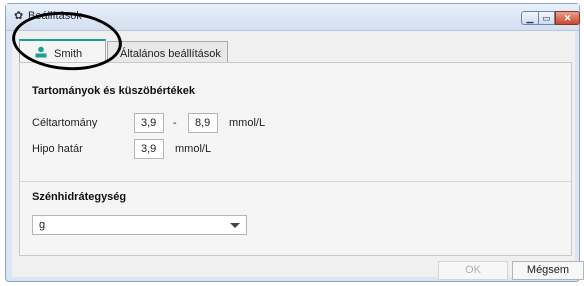  What do you see at coordinates (114, 91) in the screenshot?
I see `ranges-heading: Tartományok és küszöbértékek` at bounding box center [114, 91].